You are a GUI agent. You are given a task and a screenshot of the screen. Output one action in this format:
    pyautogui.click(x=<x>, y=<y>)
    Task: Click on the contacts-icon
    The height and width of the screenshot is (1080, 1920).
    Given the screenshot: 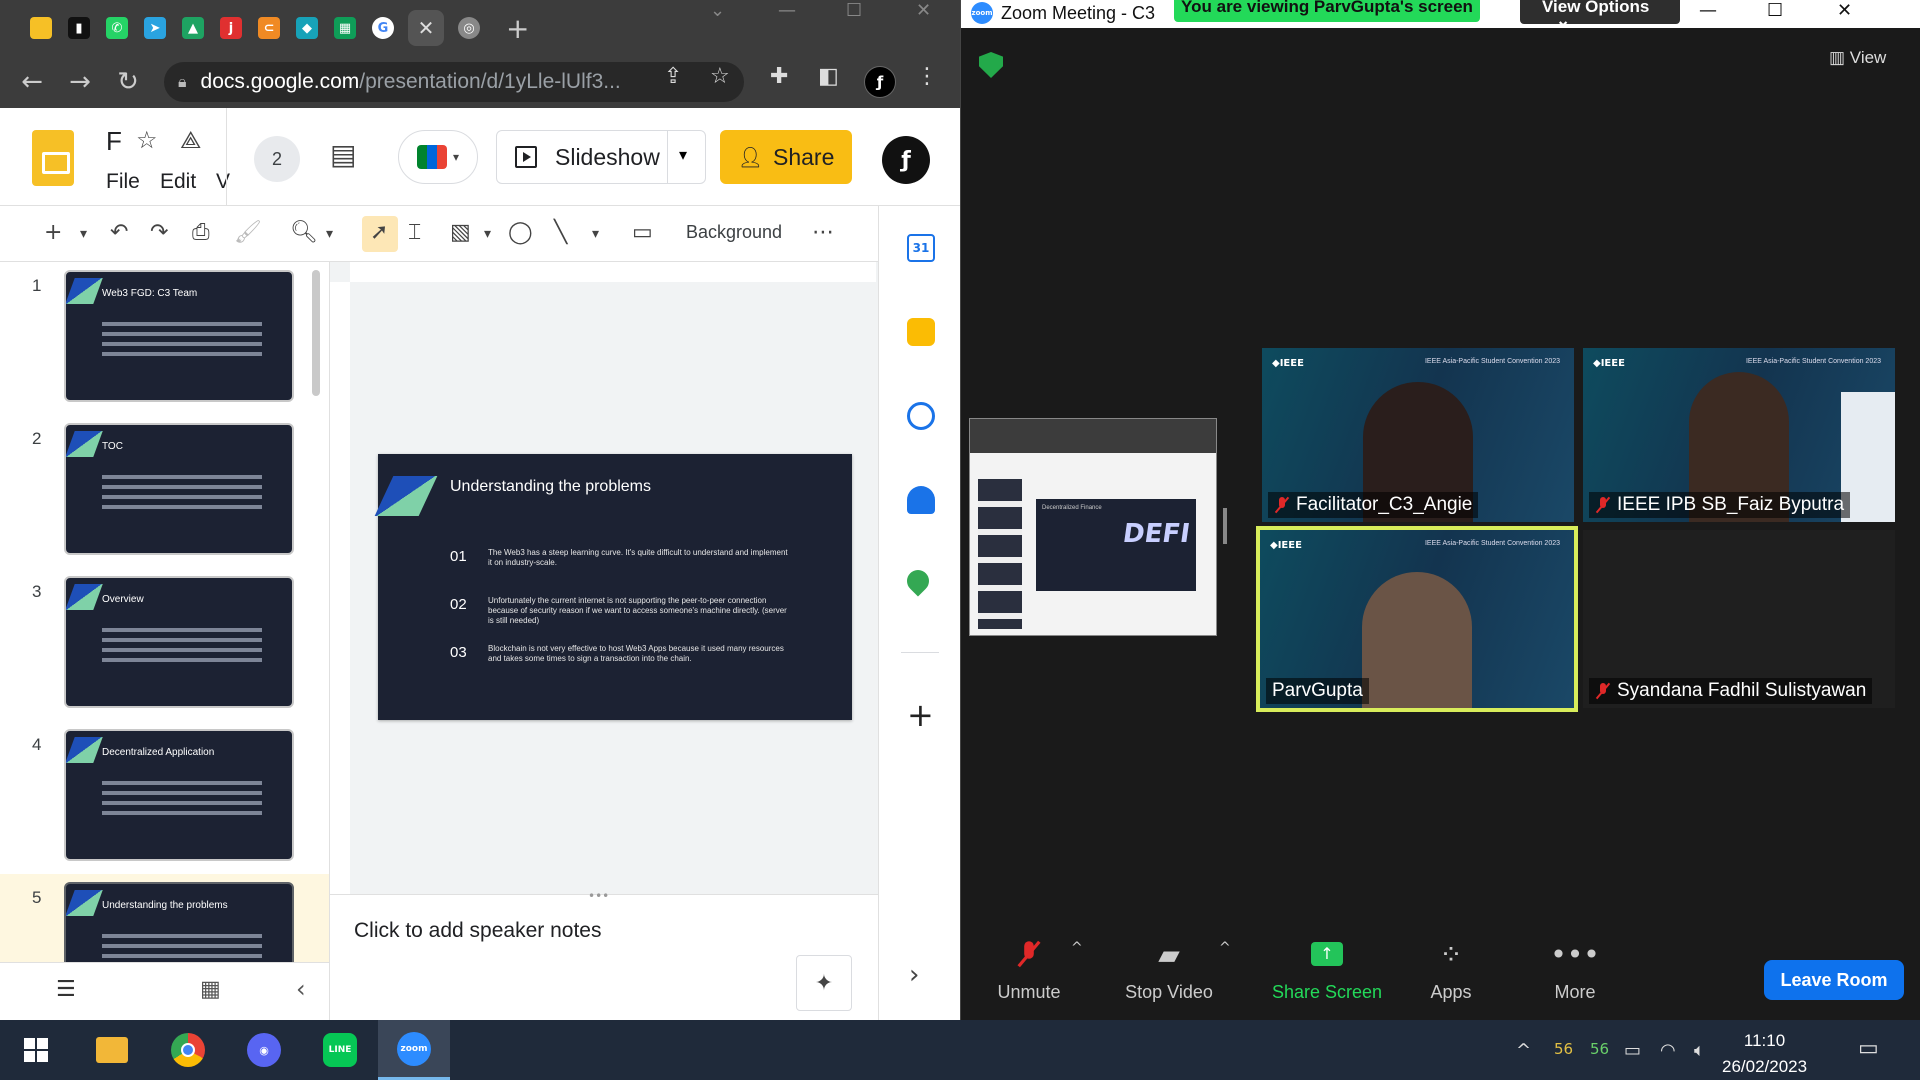 What is the action you would take?
    pyautogui.click(x=921, y=500)
    